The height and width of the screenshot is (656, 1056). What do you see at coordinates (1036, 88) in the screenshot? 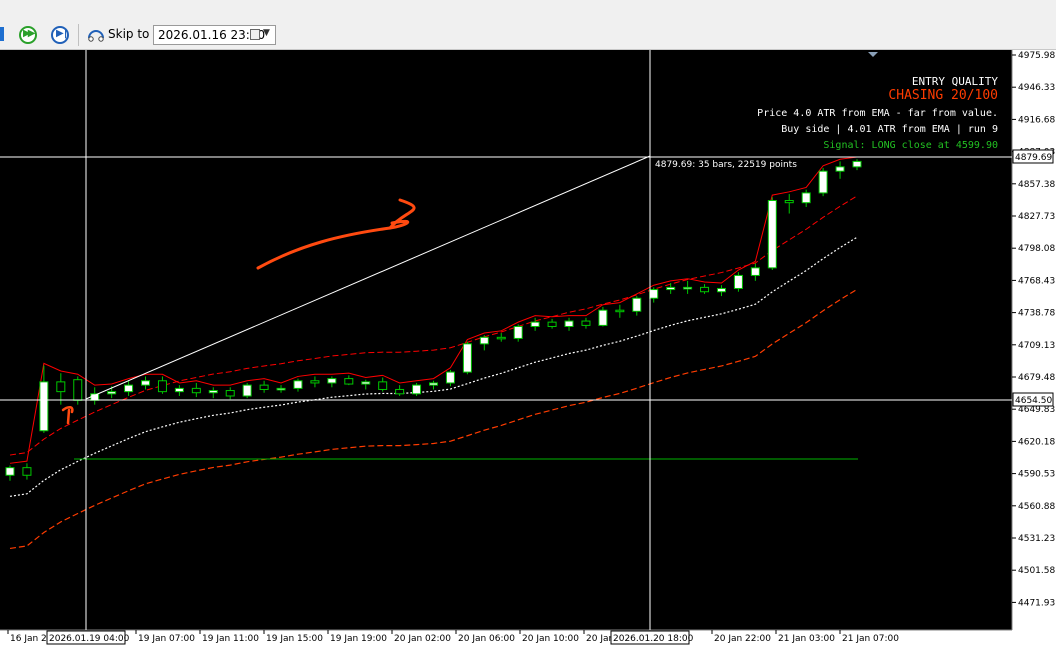
I see `price-tick-label: 4946.33` at bounding box center [1036, 88].